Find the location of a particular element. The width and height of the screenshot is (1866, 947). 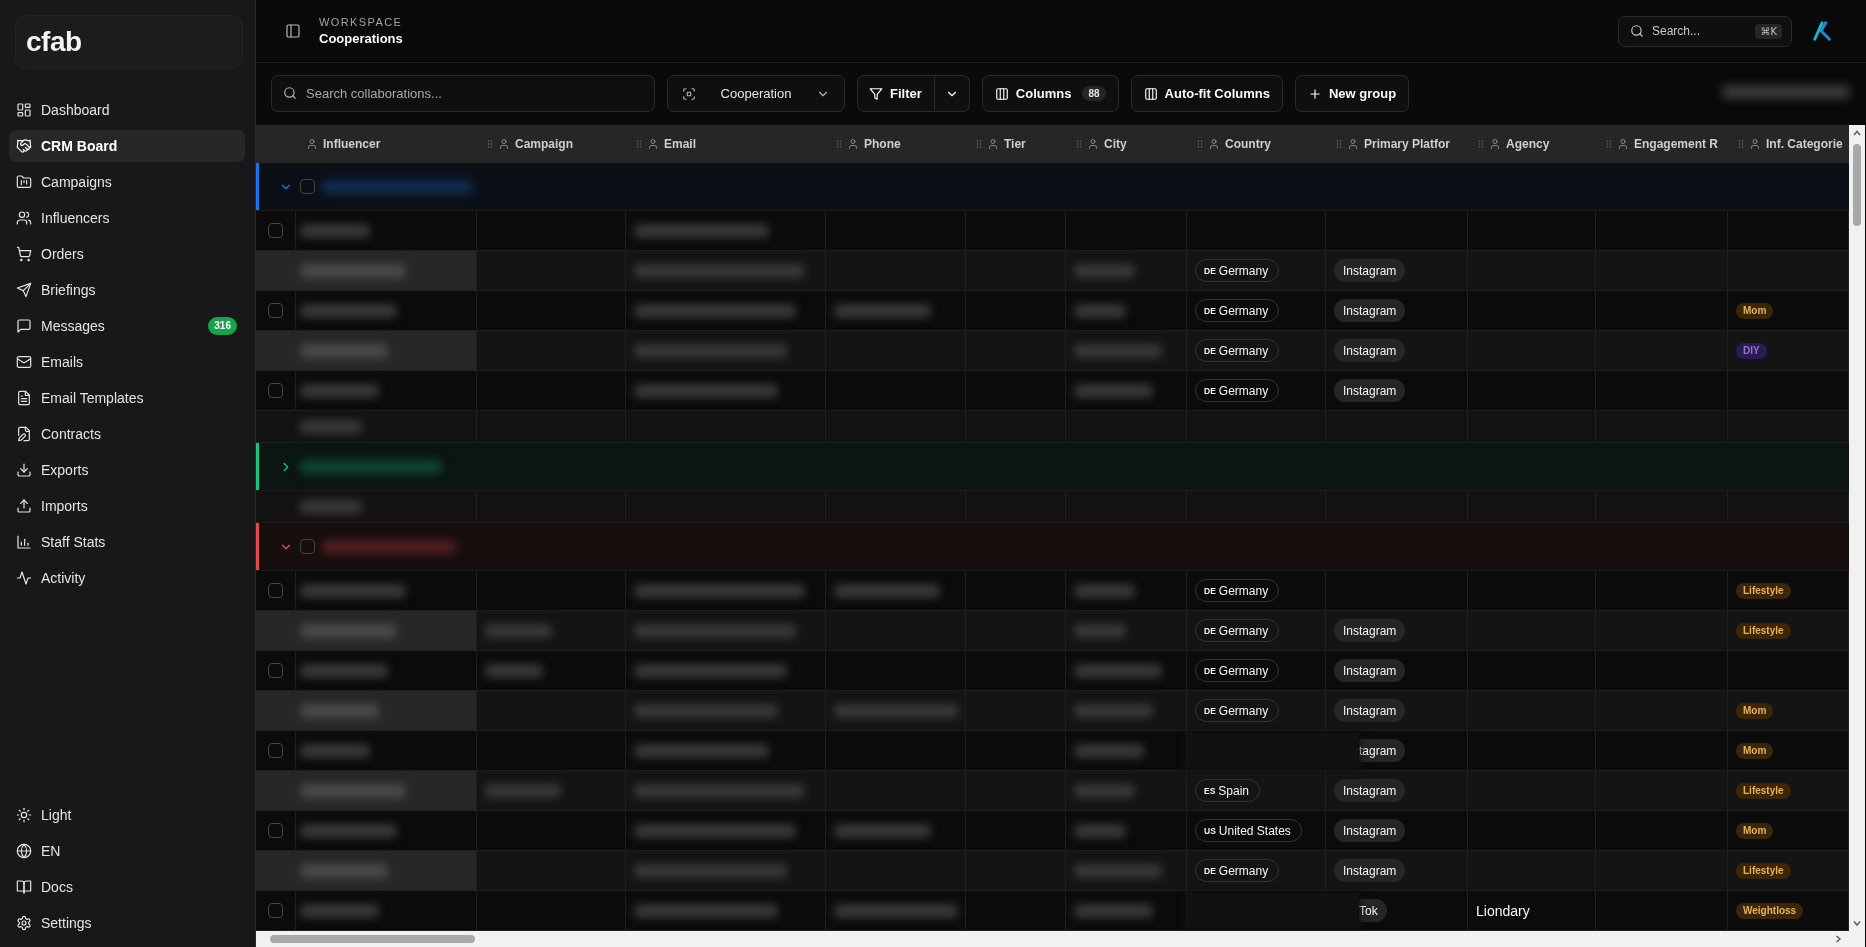

nav-item: Briefings is located at coordinates (127, 290).